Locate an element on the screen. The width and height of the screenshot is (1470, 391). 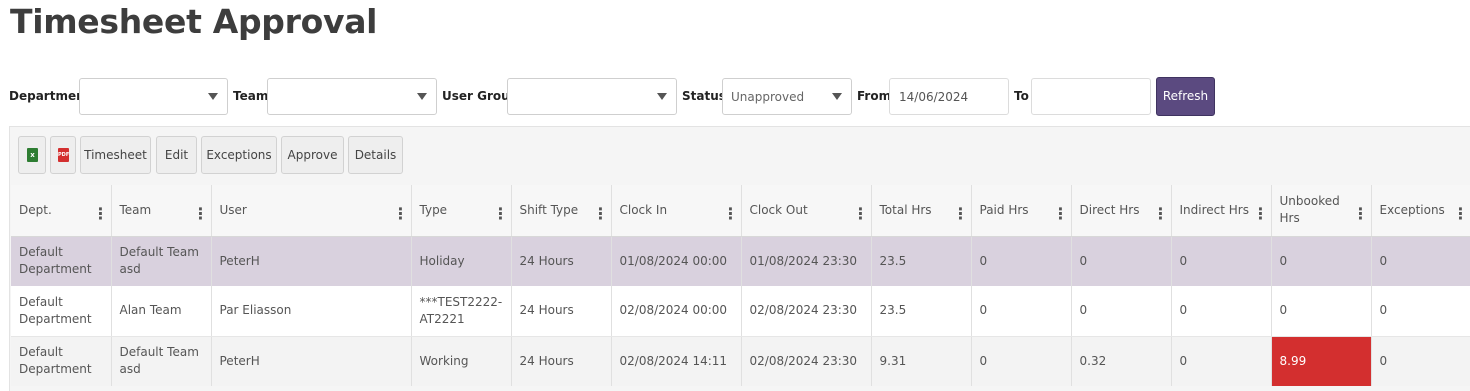
edit-button: Edit is located at coordinates (176, 155).